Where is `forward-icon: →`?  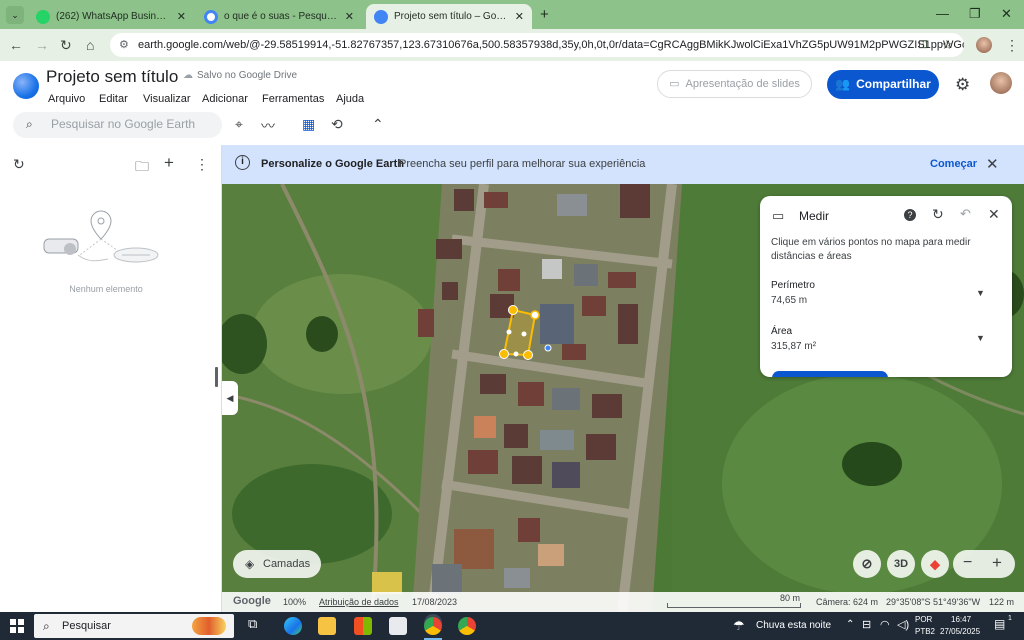
forward-icon: → is located at coordinates (42, 45).